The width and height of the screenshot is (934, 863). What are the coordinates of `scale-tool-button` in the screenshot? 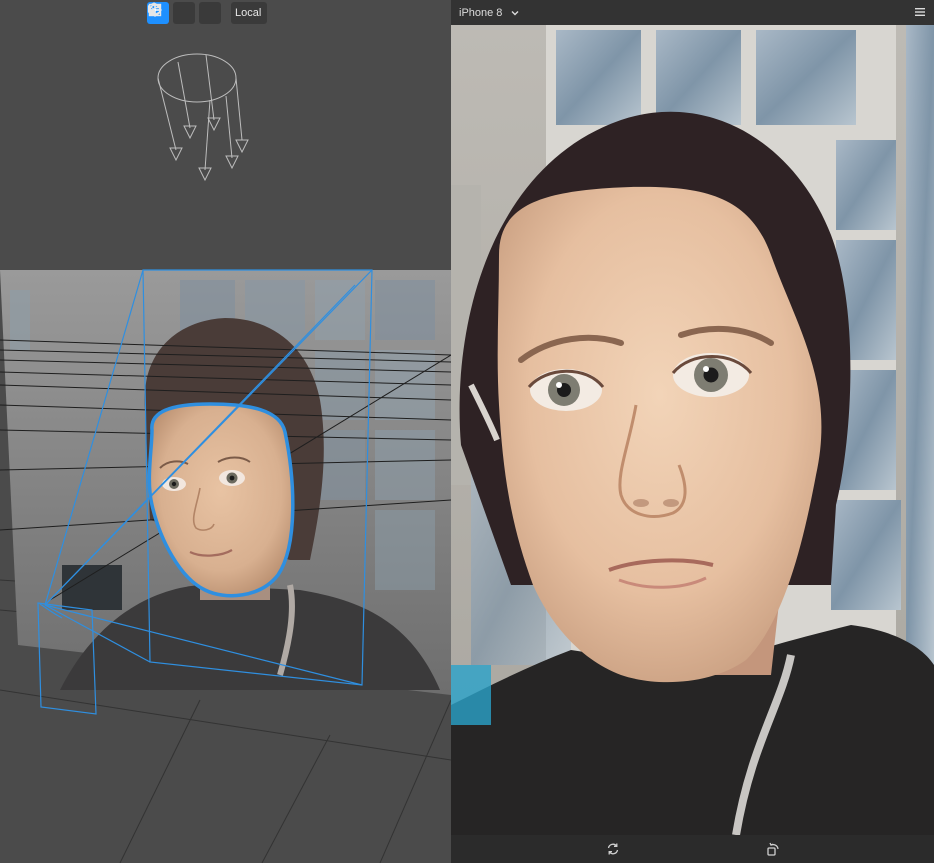 It's located at (184, 13).